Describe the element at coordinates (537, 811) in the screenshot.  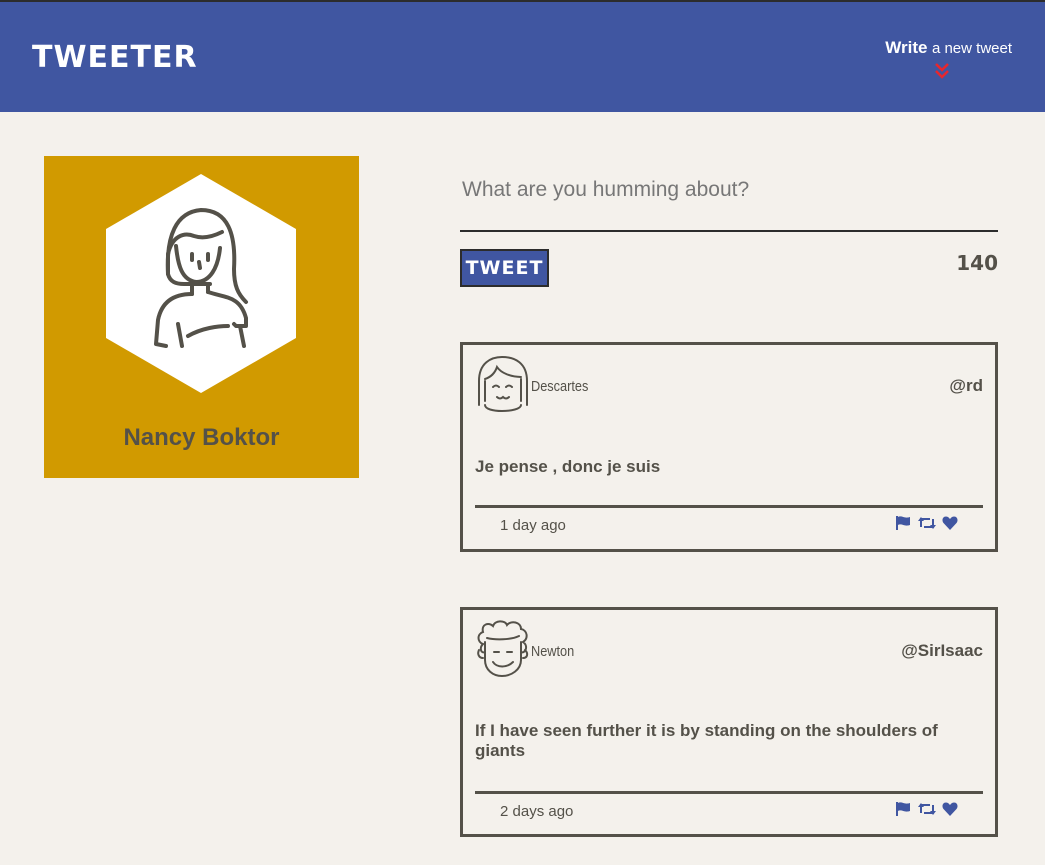
I see `tweet-timestamp: 2 days ago` at that location.